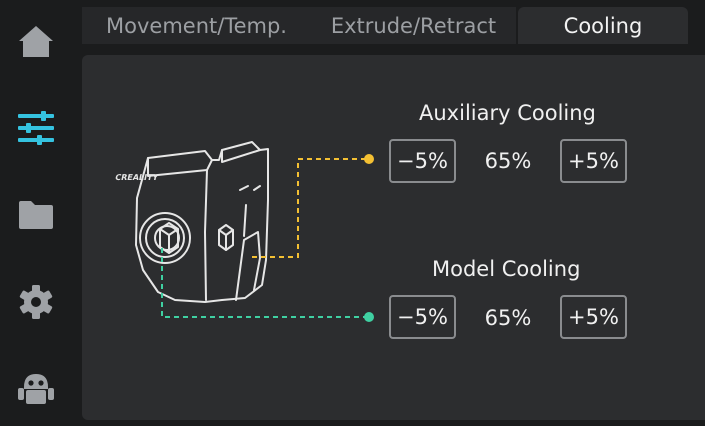 This screenshot has width=705, height=426. I want to click on auxiliary-cooling-value: 65%, so click(508, 161).